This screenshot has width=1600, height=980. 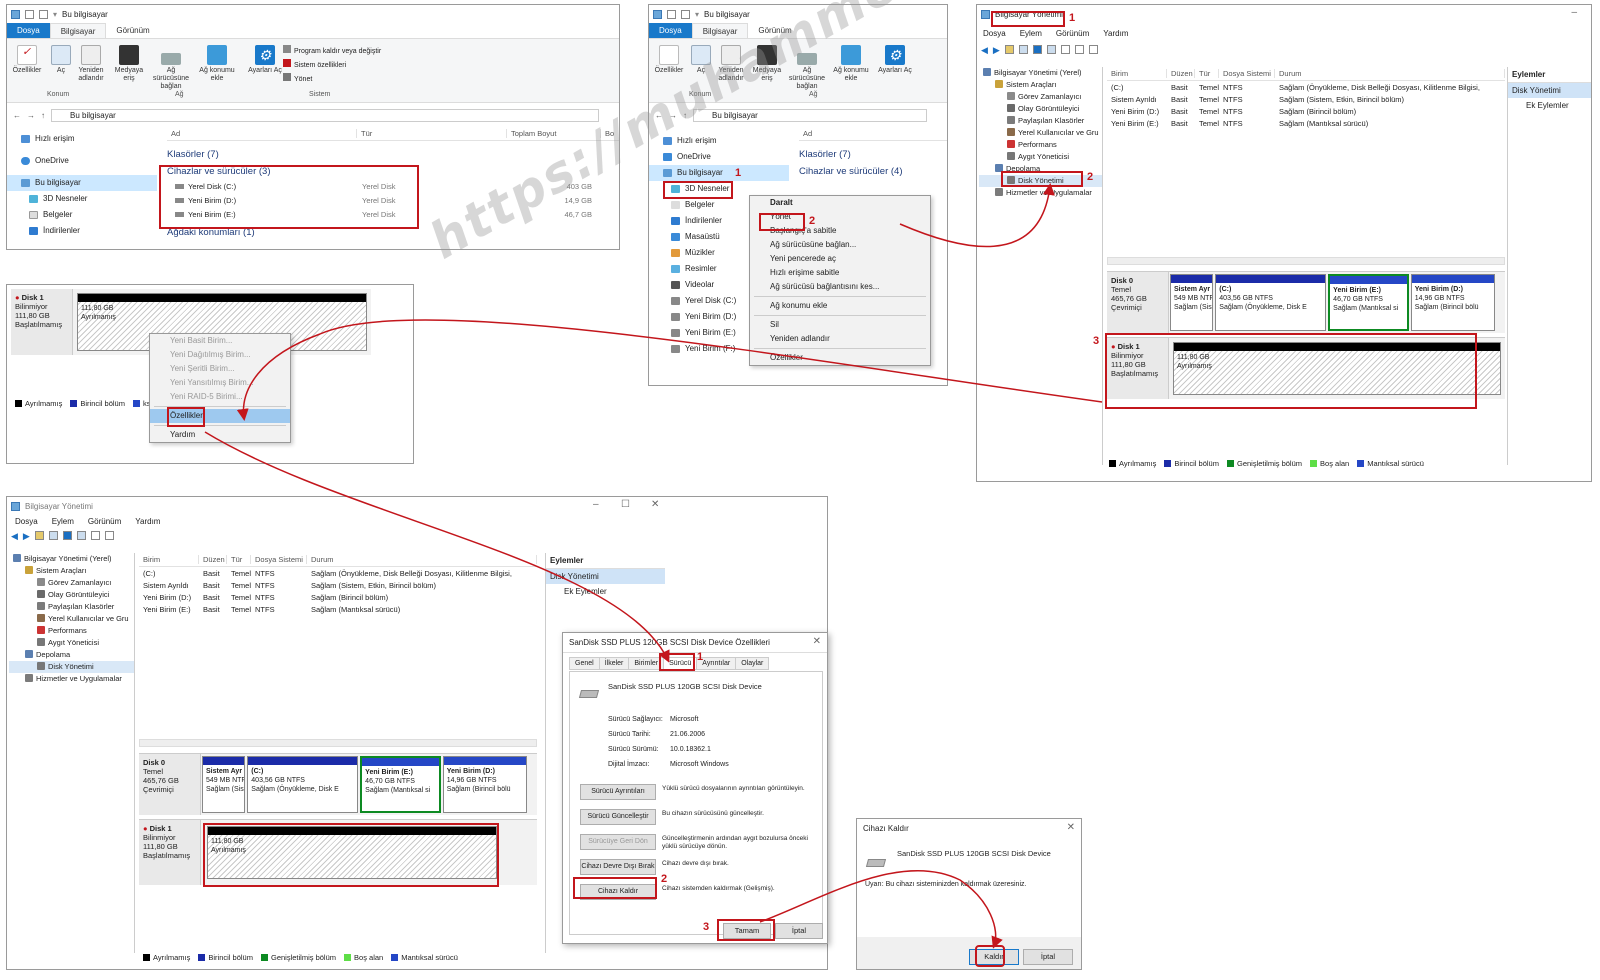 What do you see at coordinates (977, 215) in the screenshot?
I see `arrow-manage-to-disk-mgmt` at bounding box center [977, 215].